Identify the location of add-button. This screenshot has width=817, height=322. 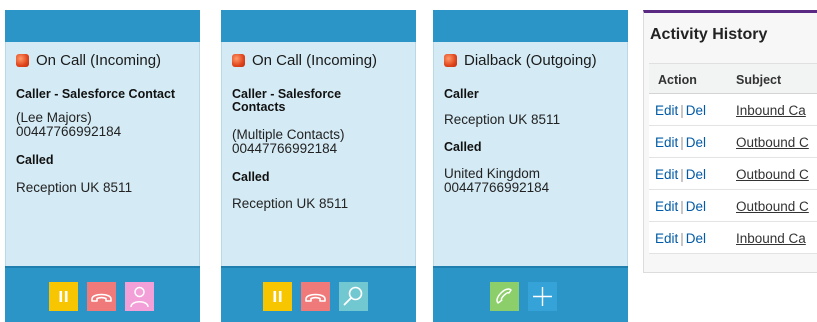
(542, 296).